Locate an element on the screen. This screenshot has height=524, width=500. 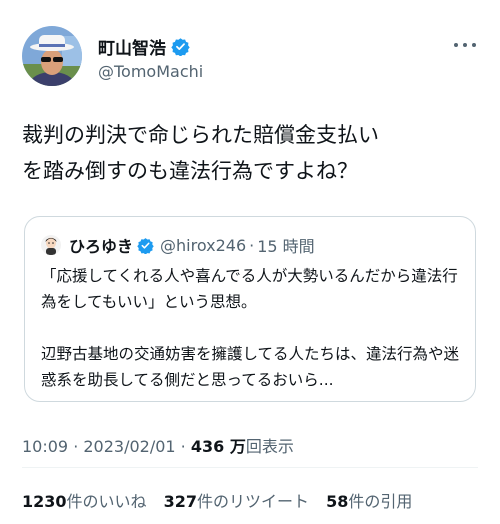
likes-label: 件のいいね is located at coordinates (106, 501).